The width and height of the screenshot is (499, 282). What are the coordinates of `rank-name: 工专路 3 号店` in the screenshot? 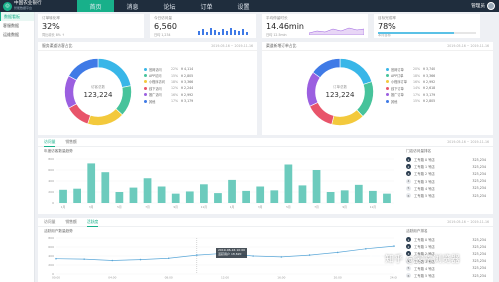 It's located at (424, 181).